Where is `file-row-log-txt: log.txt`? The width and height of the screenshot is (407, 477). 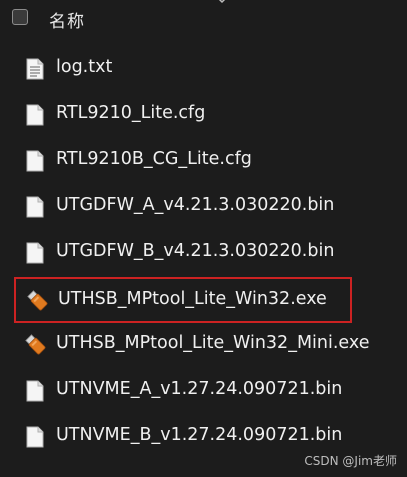 file-row-log-txt: log.txt is located at coordinates (183, 70).